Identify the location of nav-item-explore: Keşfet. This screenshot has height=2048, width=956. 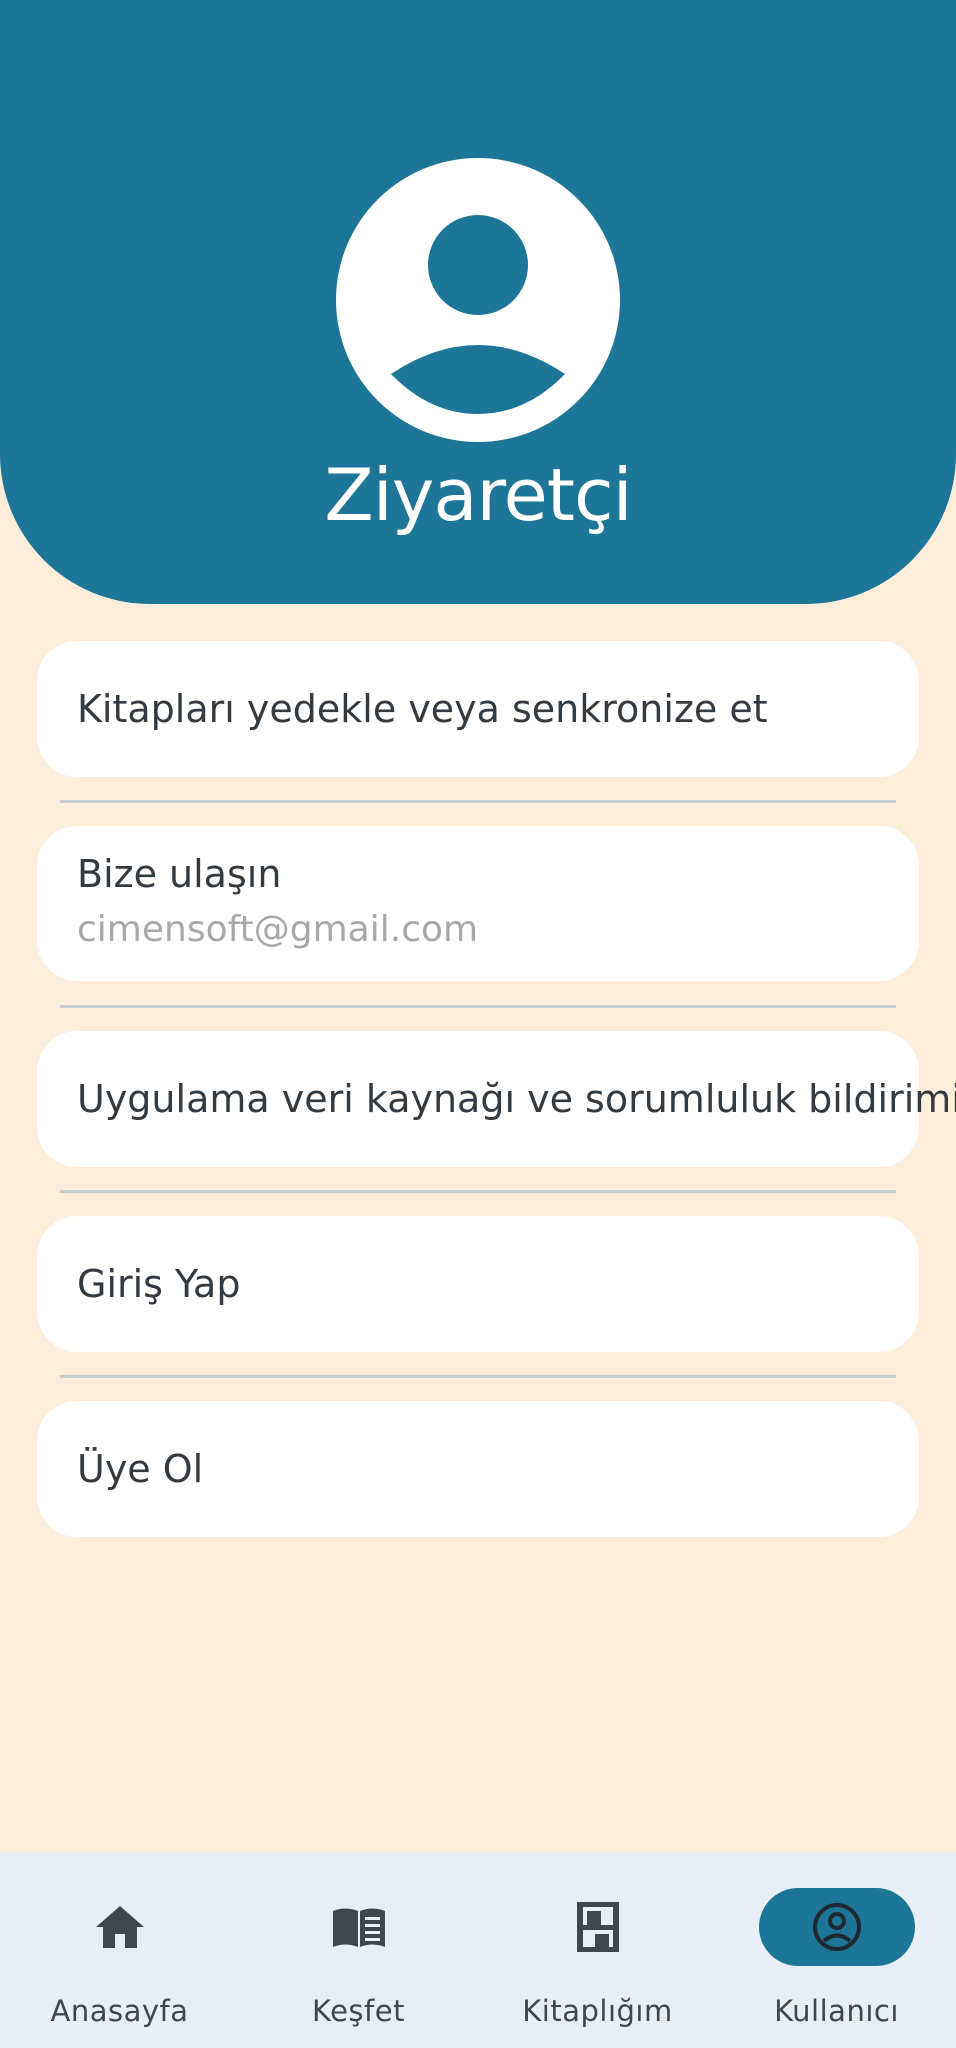
(358, 1950).